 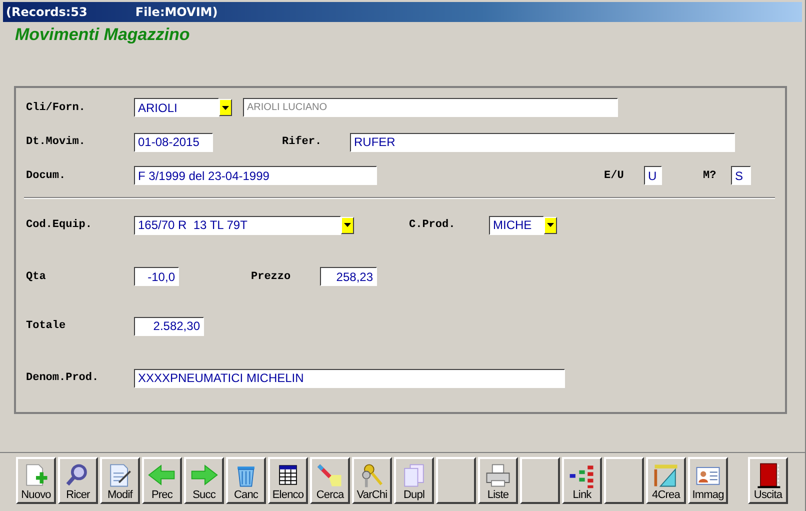 What do you see at coordinates (614, 176) in the screenshot?
I see `field-label: E/U` at bounding box center [614, 176].